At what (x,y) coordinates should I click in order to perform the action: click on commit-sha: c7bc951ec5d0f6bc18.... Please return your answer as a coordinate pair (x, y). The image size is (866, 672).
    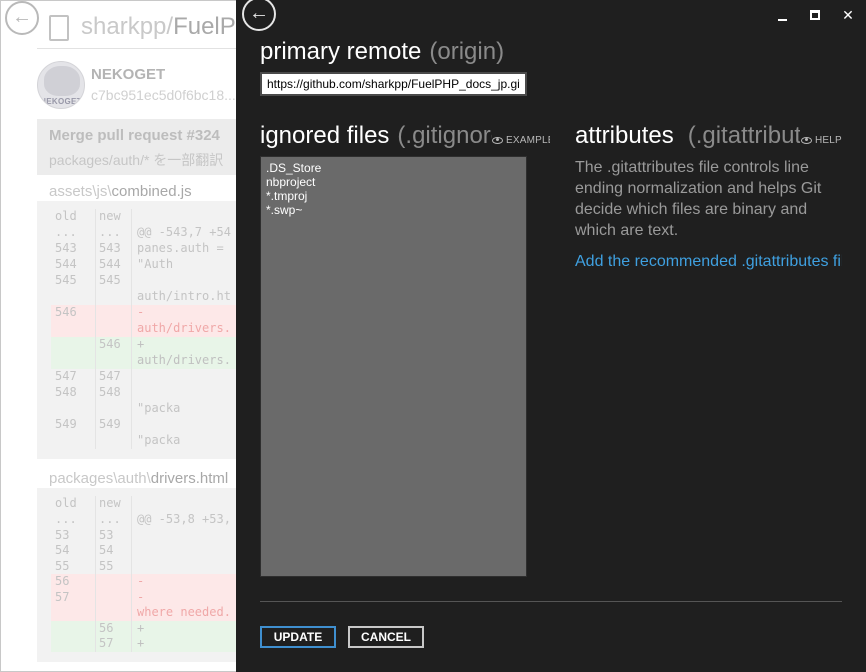
    Looking at the image, I should click on (163, 95).